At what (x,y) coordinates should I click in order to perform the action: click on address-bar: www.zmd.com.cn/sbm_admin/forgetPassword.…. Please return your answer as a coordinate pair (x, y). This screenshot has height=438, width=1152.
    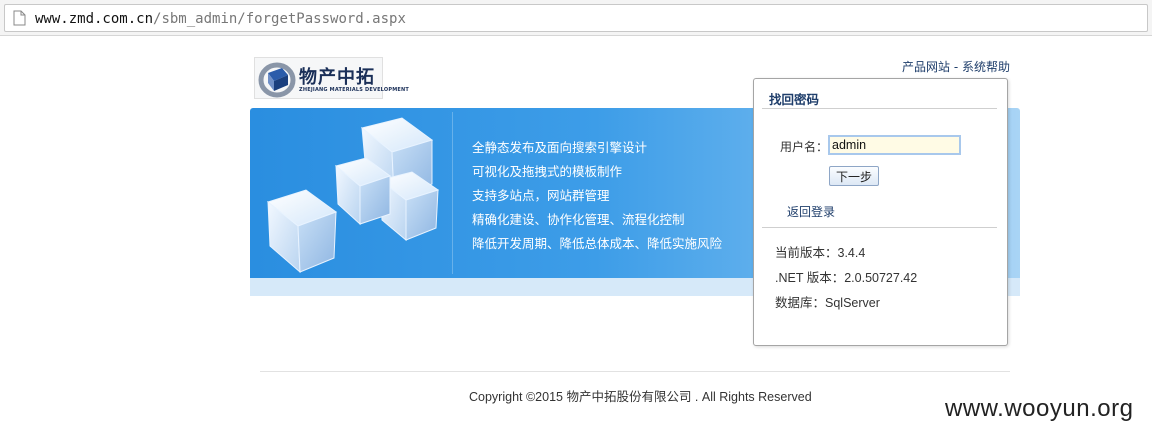
    Looking at the image, I should click on (576, 18).